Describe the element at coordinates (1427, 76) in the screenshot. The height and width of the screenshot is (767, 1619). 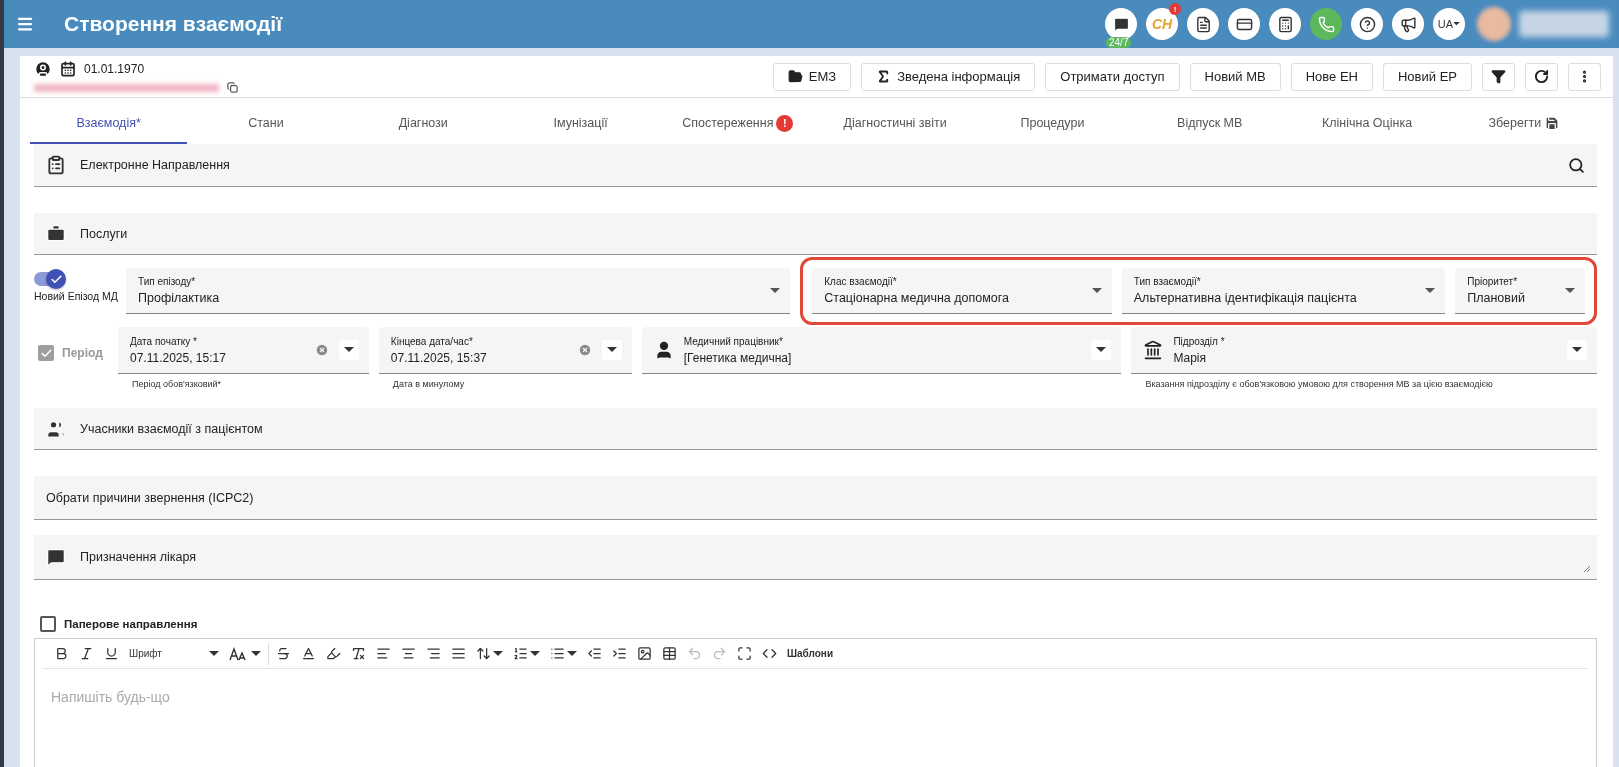
I see `action-button: Новий ЕР` at that location.